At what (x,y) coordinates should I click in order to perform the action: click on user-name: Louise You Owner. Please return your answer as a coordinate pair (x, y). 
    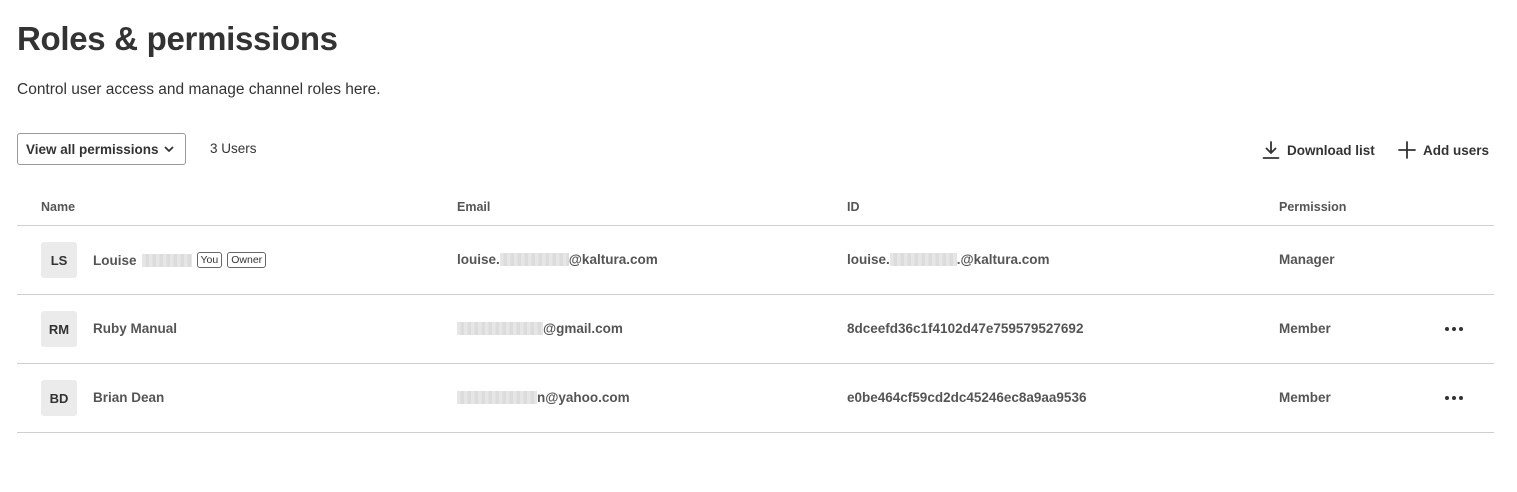
    Looking at the image, I should click on (180, 260).